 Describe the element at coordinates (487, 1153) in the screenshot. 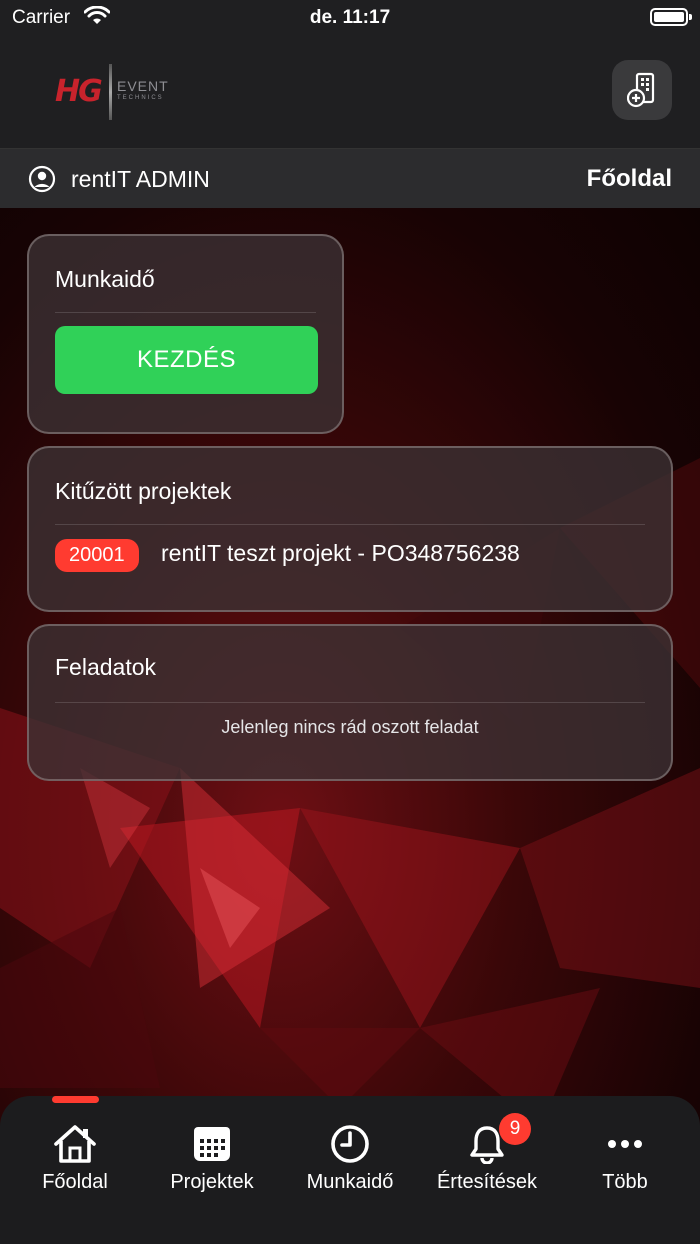

I see `tab-notifications: 9 Értesítések` at that location.